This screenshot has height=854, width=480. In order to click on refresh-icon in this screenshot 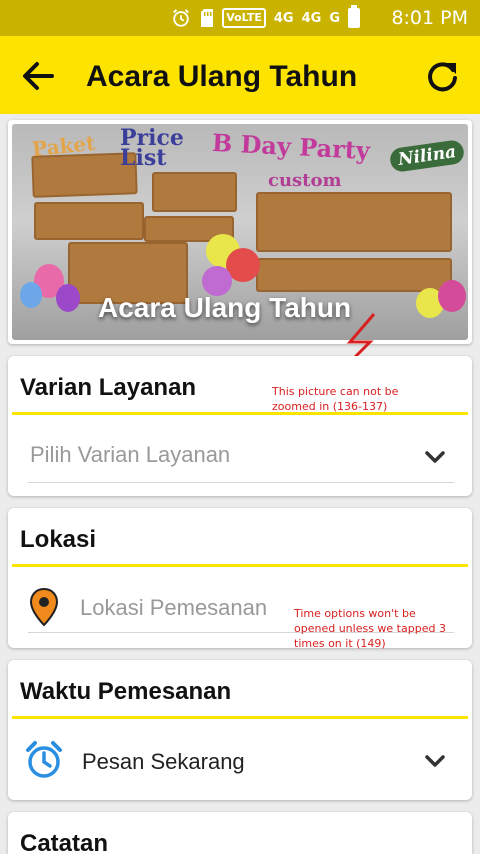, I will do `click(442, 76)`.